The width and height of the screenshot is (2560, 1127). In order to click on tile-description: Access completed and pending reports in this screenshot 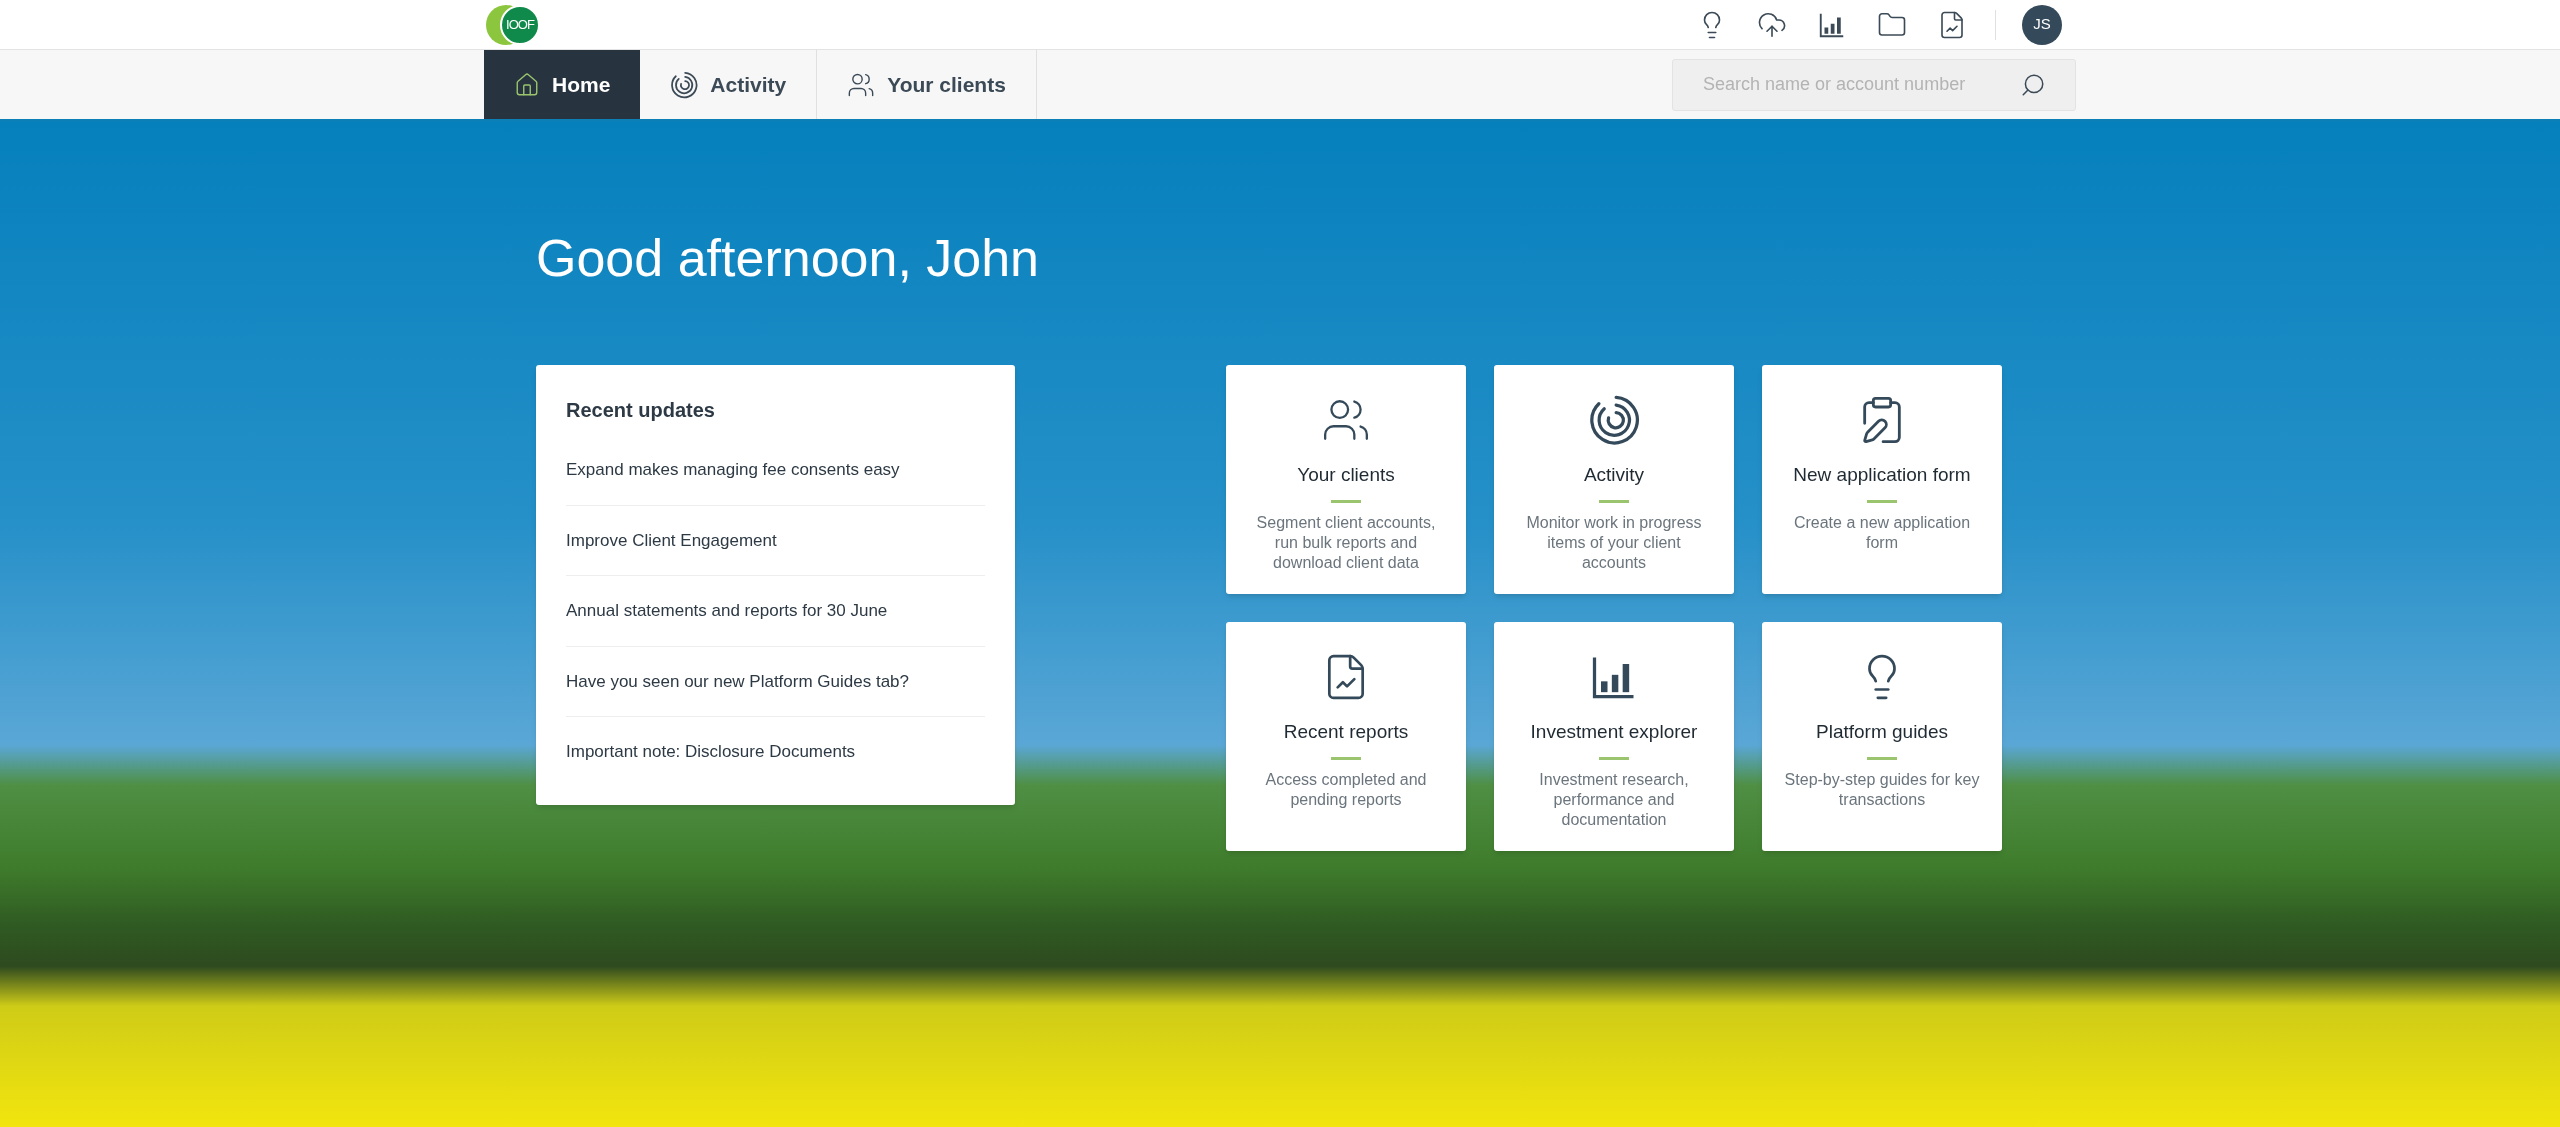, I will do `click(1346, 789)`.